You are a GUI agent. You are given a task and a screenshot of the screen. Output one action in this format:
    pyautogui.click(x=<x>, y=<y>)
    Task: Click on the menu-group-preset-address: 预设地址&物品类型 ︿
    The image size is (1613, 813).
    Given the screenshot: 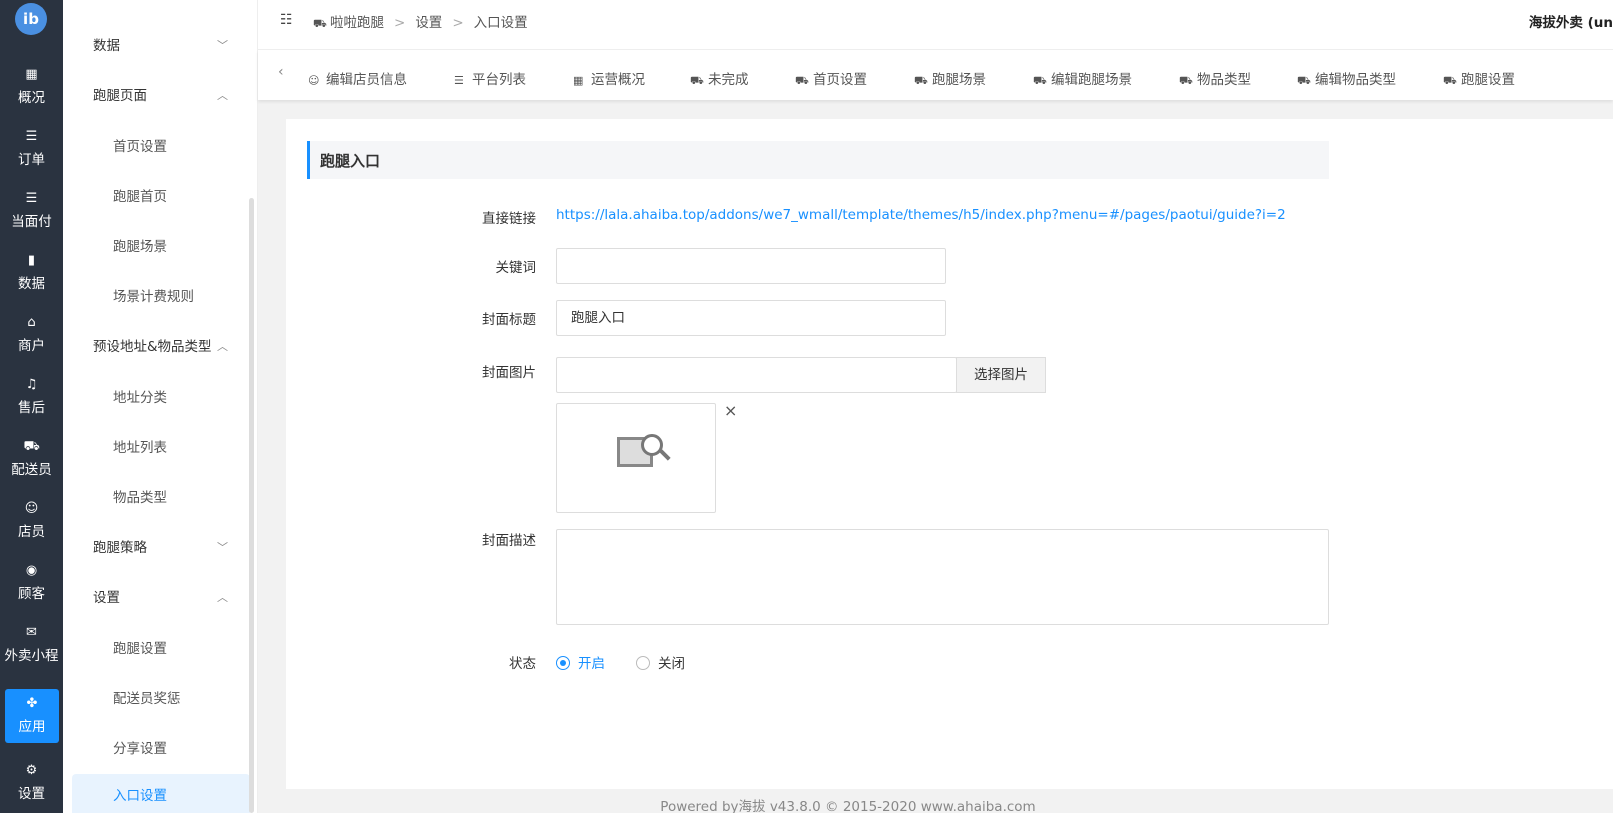 What is the action you would take?
    pyautogui.click(x=160, y=347)
    